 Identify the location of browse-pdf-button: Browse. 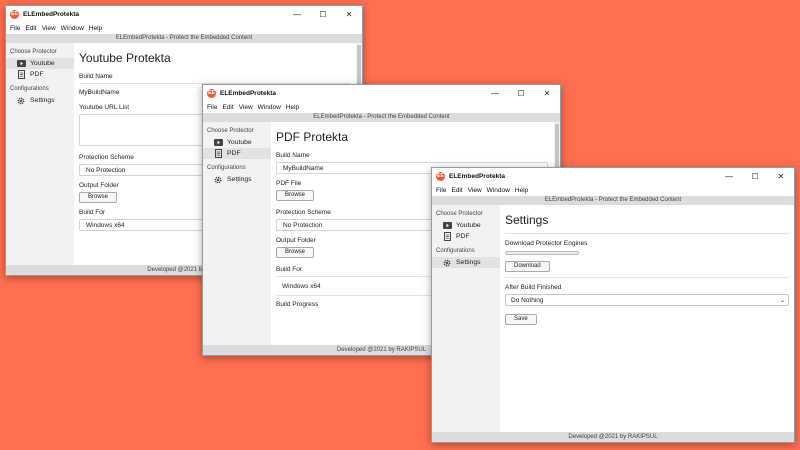
(295, 195).